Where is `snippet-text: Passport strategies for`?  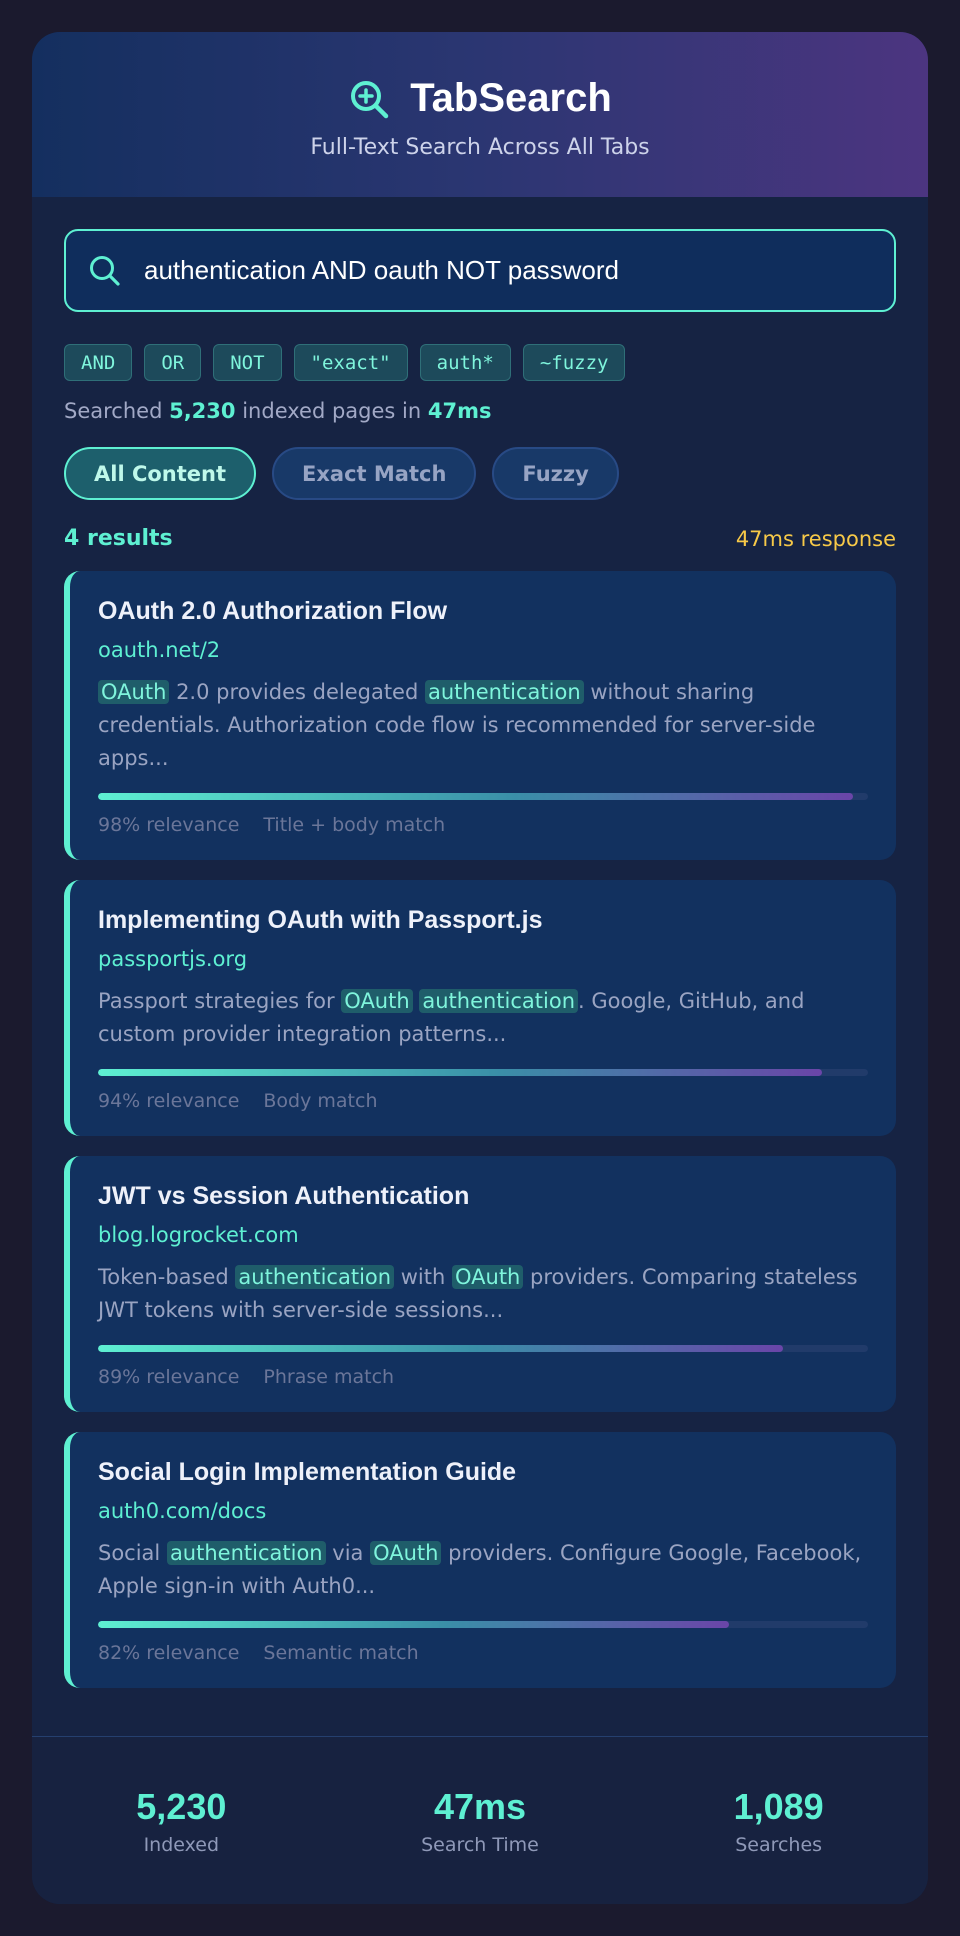 snippet-text: Passport strategies for is located at coordinates (220, 1001).